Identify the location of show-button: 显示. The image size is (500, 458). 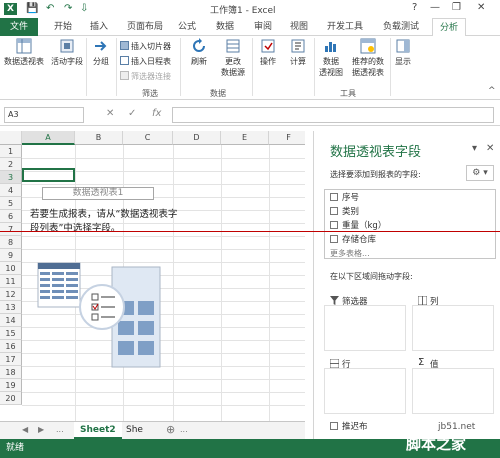
(403, 52).